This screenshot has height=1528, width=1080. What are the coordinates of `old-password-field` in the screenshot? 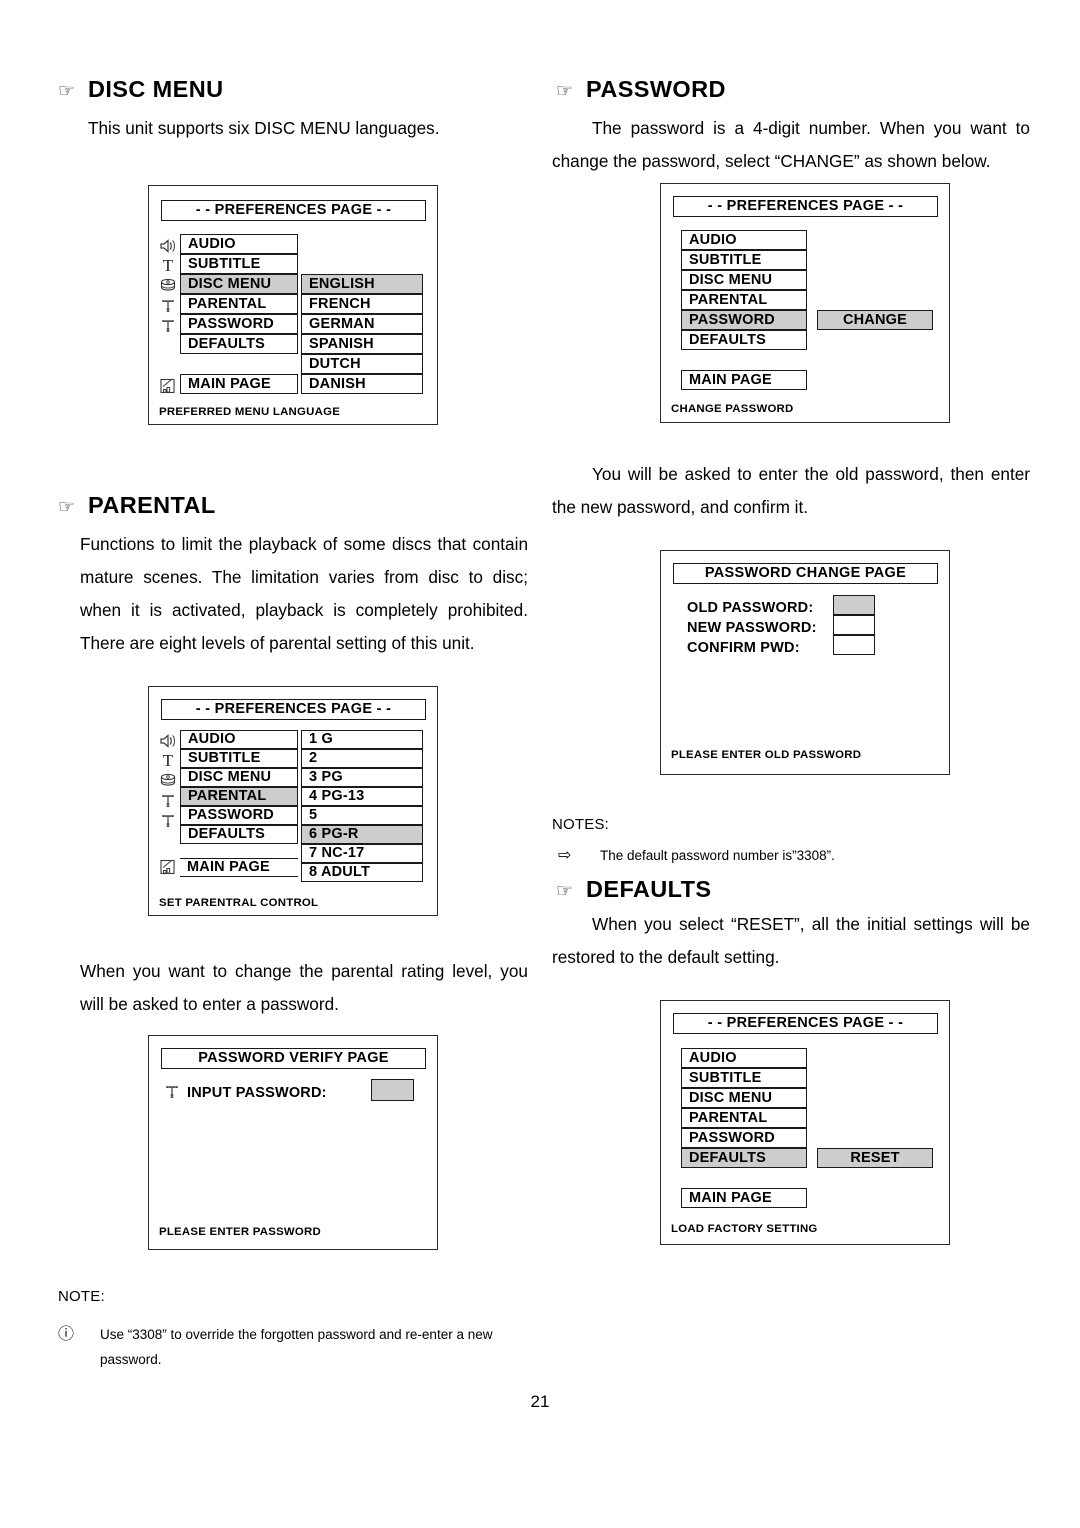 It's located at (854, 605).